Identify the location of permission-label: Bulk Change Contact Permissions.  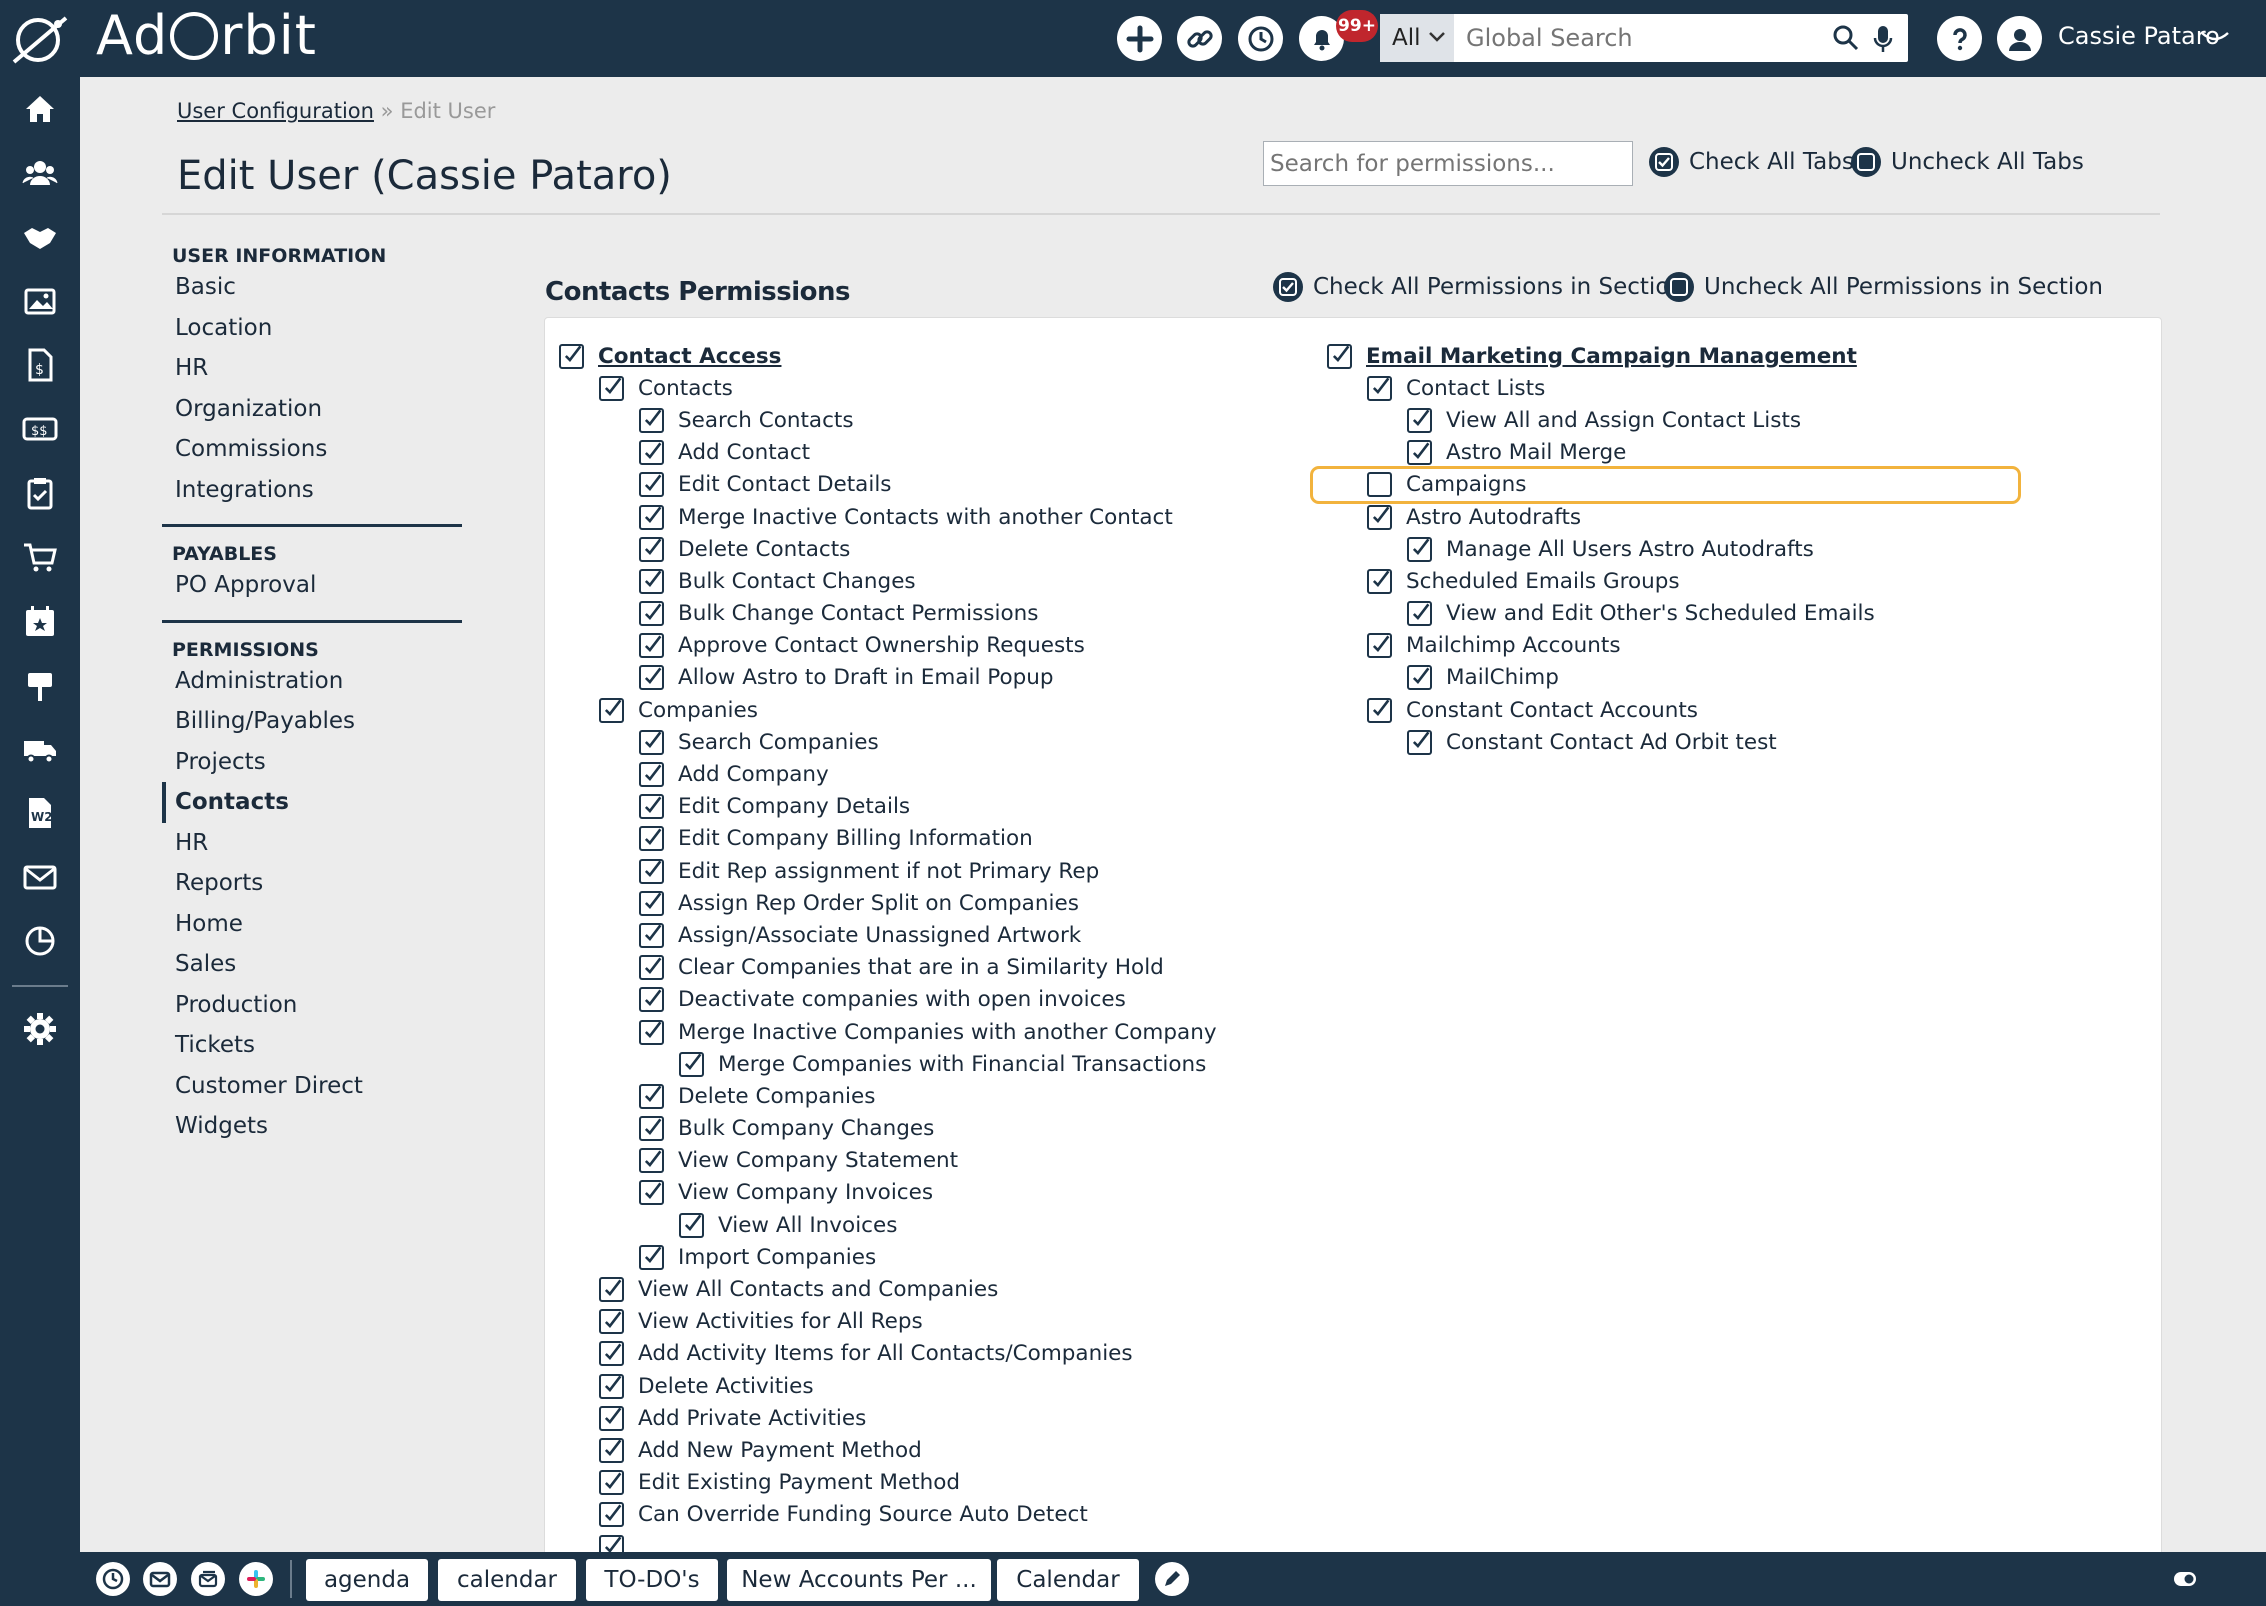
(858, 613).